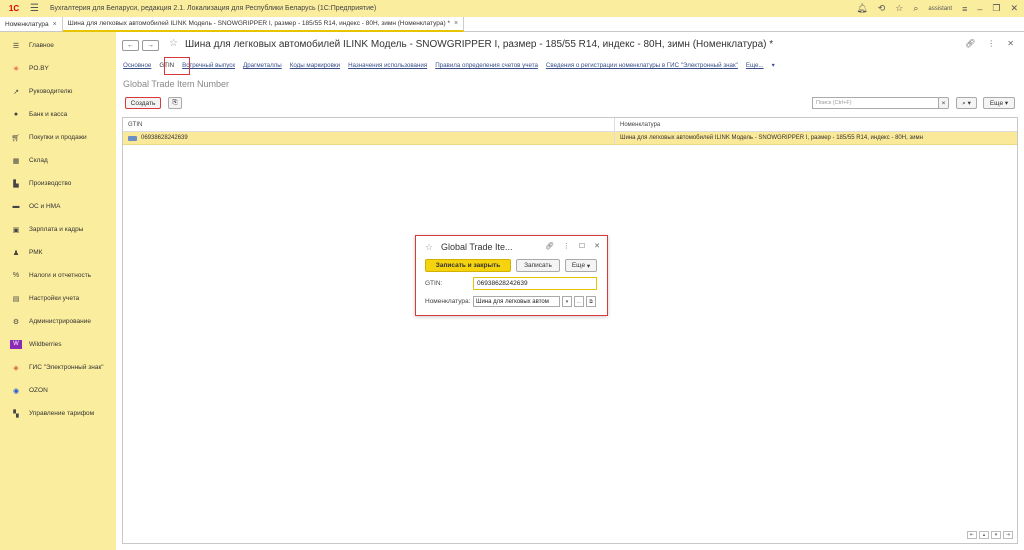 The width and height of the screenshot is (1024, 550). What do you see at coordinates (996, 8) in the screenshot?
I see `restore-icon: ❐` at bounding box center [996, 8].